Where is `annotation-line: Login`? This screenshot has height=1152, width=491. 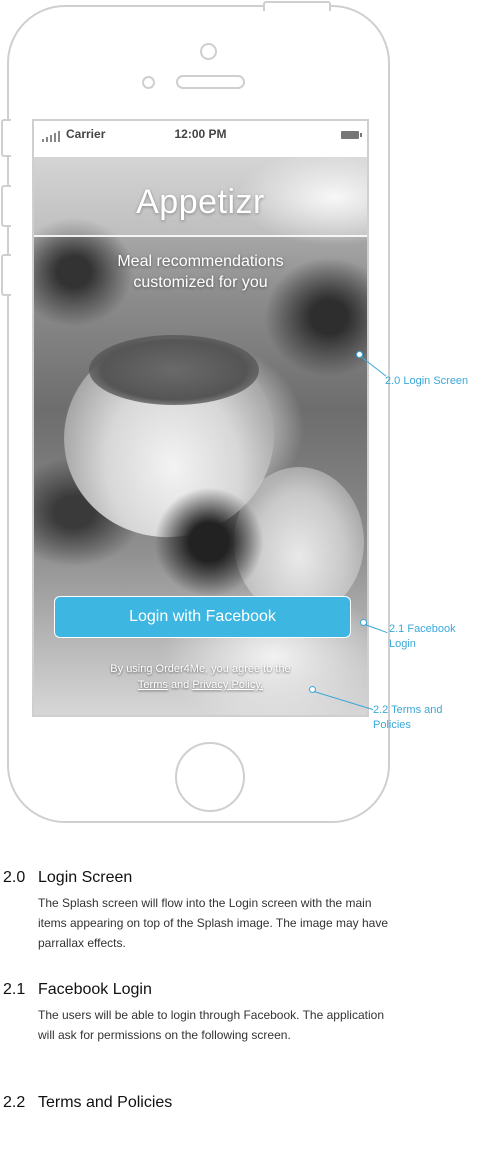
annotation-line: Login is located at coordinates (402, 644).